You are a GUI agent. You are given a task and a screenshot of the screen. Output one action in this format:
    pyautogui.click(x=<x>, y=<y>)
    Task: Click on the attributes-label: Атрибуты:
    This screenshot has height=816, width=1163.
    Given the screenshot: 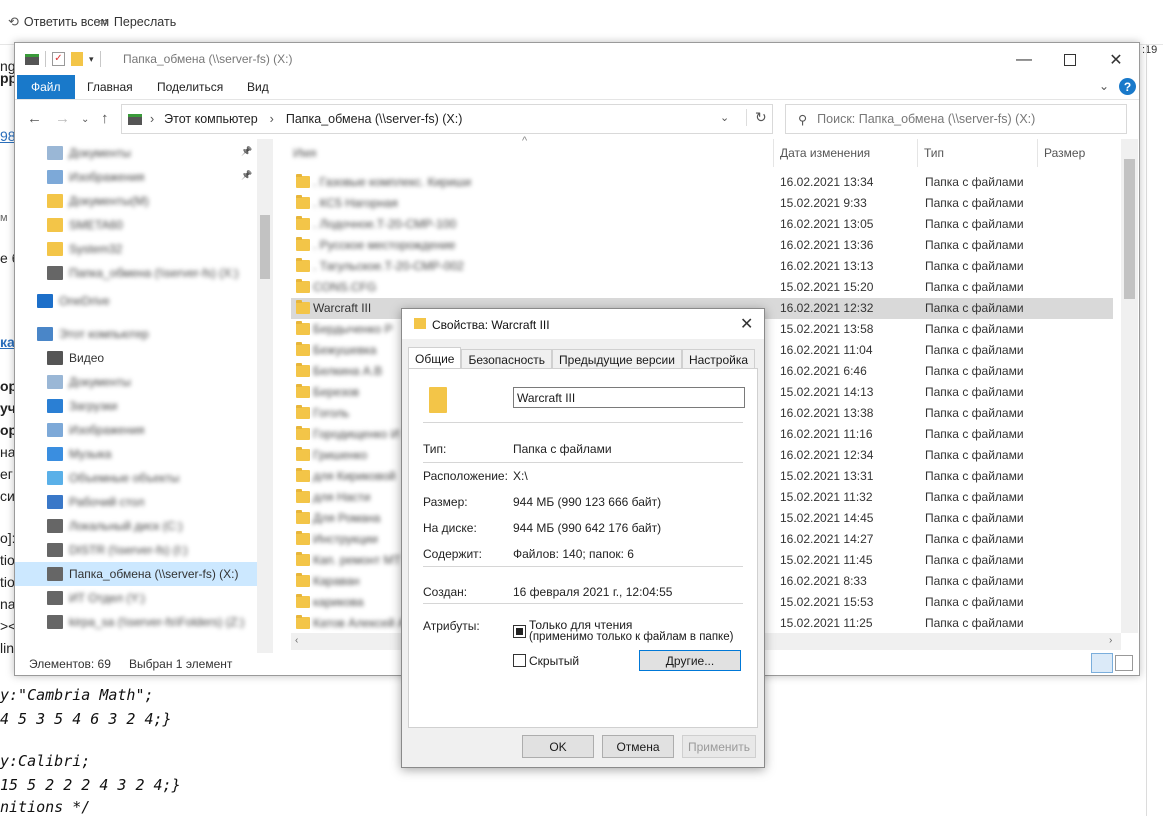 What is the action you would take?
    pyautogui.click(x=451, y=626)
    